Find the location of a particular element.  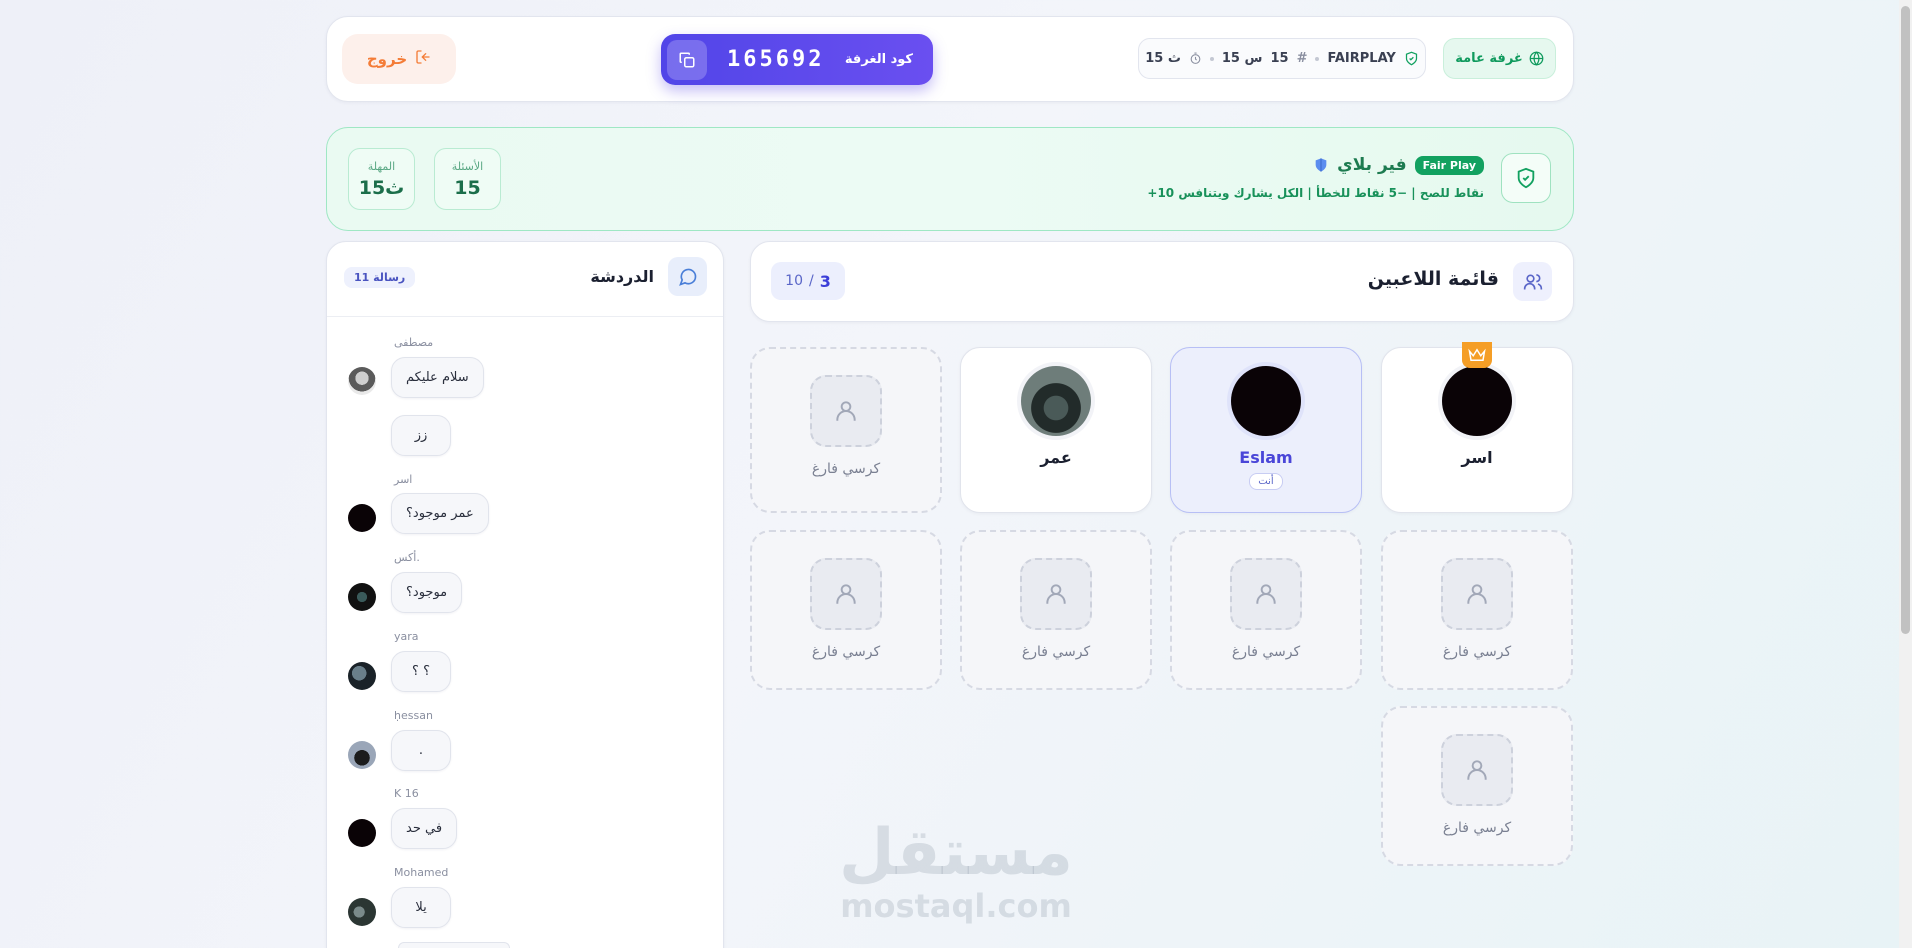

room-info-pill: 15 ث 15 س 15 # FAIRPLAY is located at coordinates (1282, 58).